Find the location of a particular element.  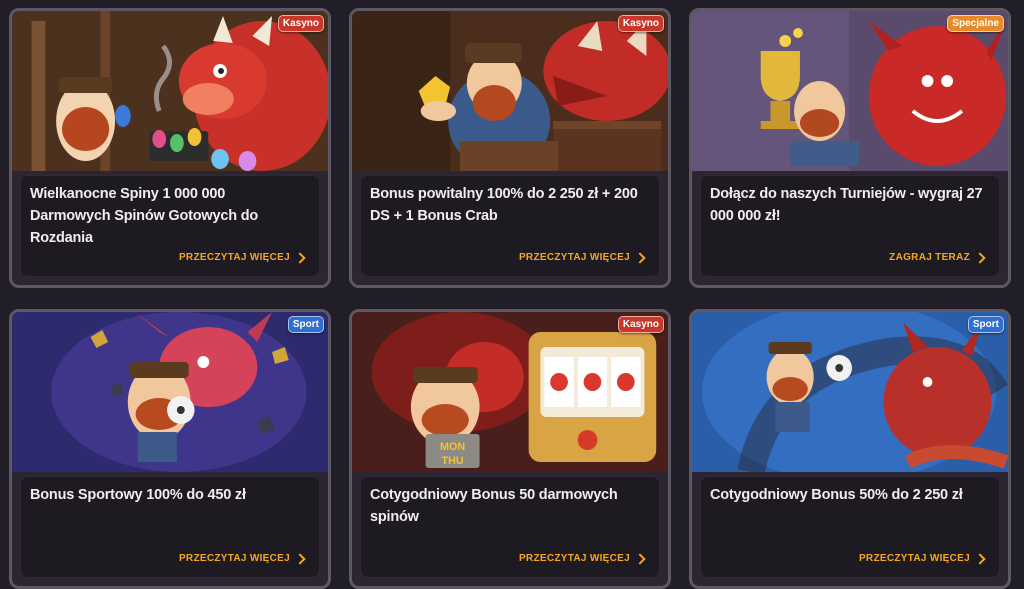

promo-title: Cotygodniowy Bonus 50% do 2 250 zł is located at coordinates (836, 495).